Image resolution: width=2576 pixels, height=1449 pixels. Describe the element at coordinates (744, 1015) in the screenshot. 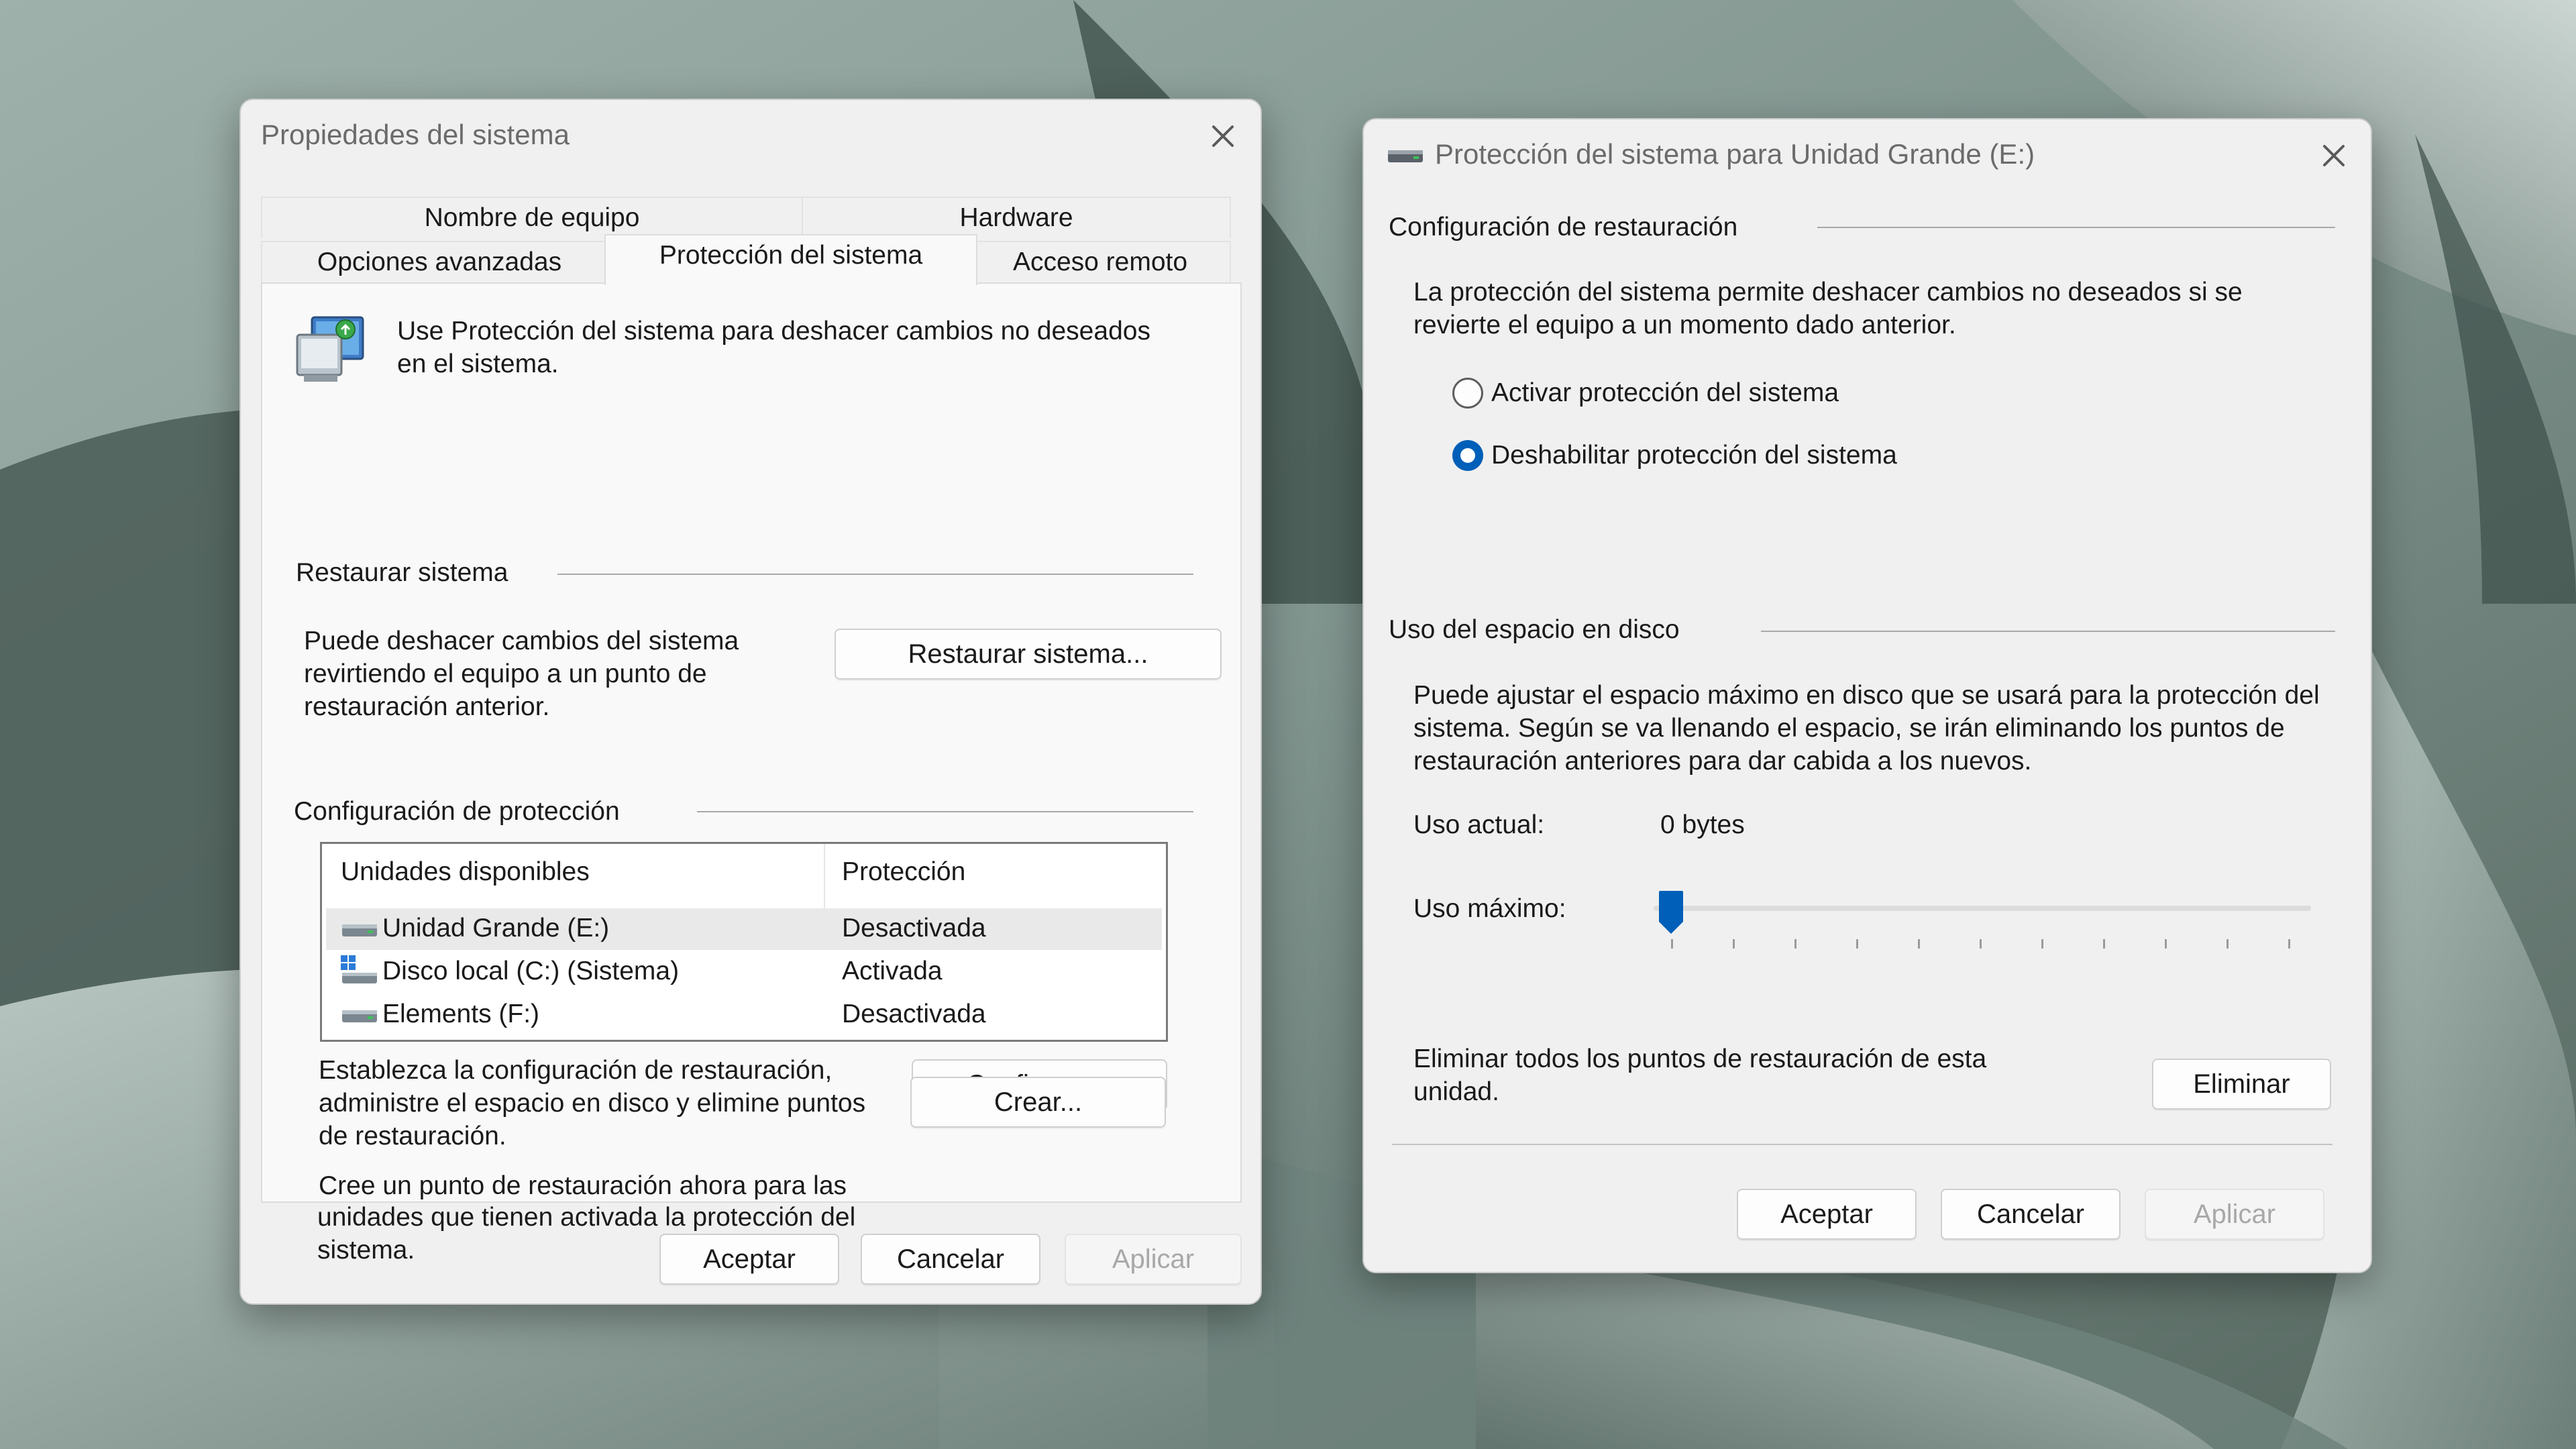

I see `drive-row: Elements (F:) Desactivada` at that location.